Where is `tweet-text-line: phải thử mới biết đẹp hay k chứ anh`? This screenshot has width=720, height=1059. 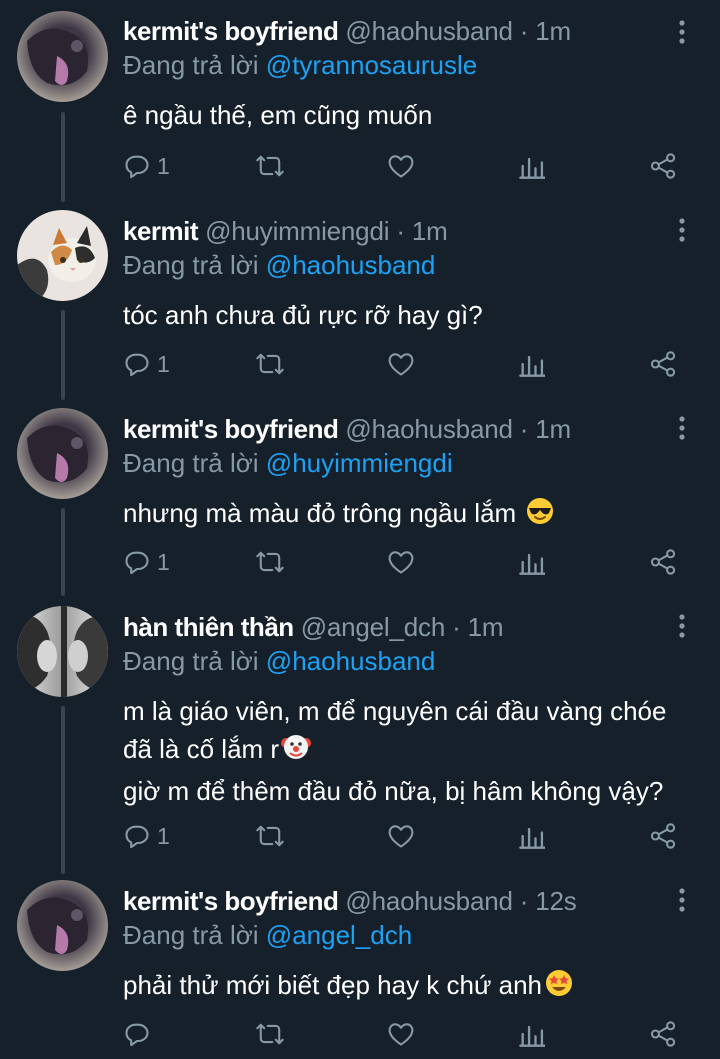 tweet-text-line: phải thử mới biết đẹp hay k chứ anh is located at coordinates (332, 985).